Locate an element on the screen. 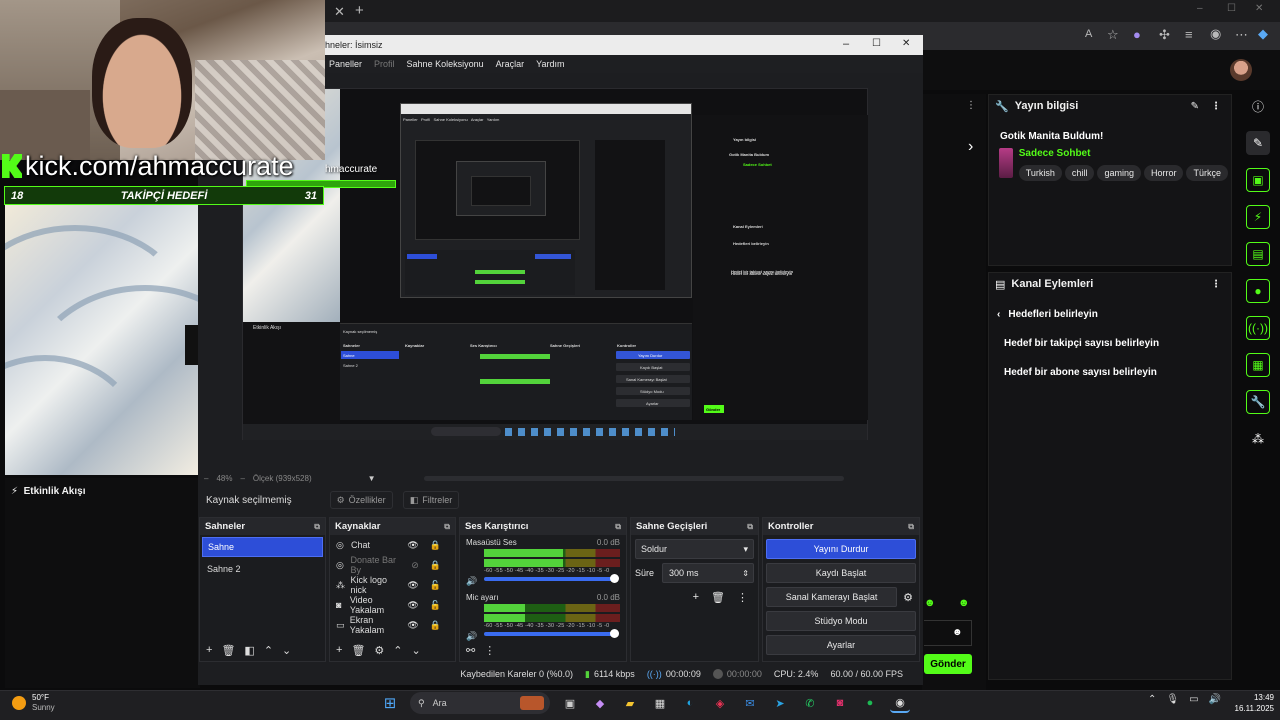 The height and width of the screenshot is (720, 1280). taskbar-search: ⚲ Ara is located at coordinates (480, 703).